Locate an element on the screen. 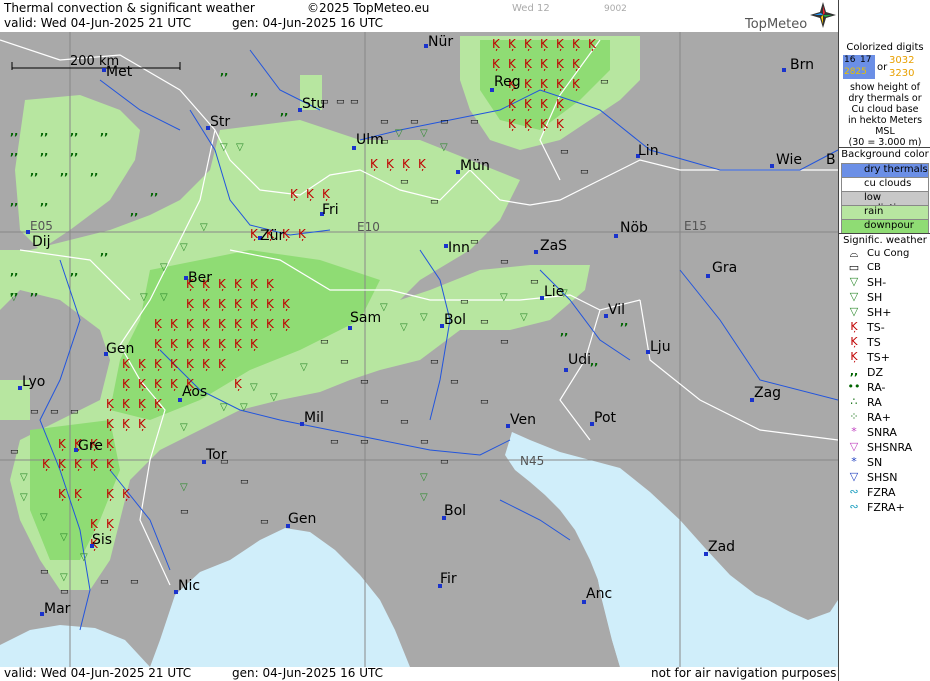 Image resolution: width=930 pixels, height=681 pixels. legend-digits-orange-1: 3032 is located at coordinates (902, 60).